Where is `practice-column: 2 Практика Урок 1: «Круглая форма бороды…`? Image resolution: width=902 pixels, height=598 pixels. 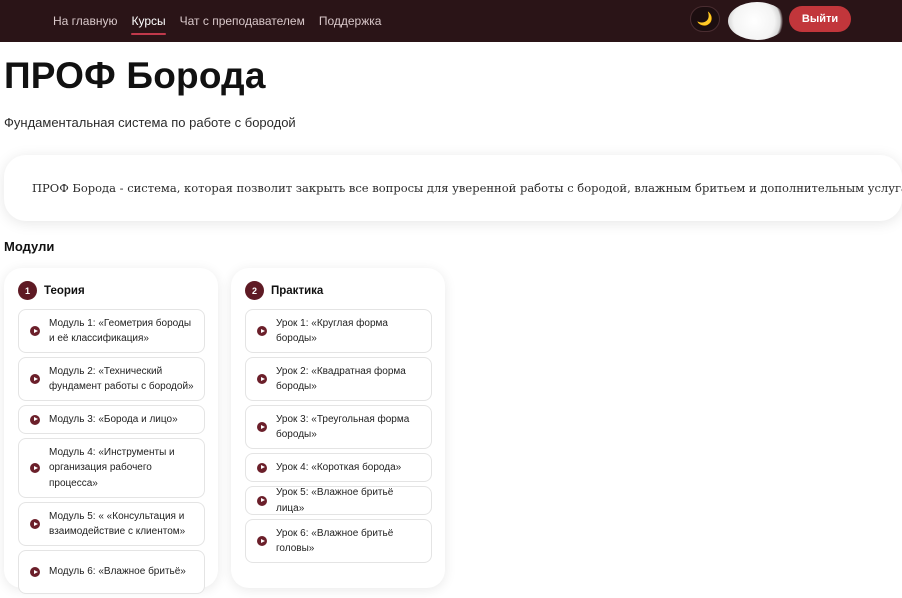
practice-column: 2 Практика Урок 1: «Круглая форма бороды… is located at coordinates (338, 428).